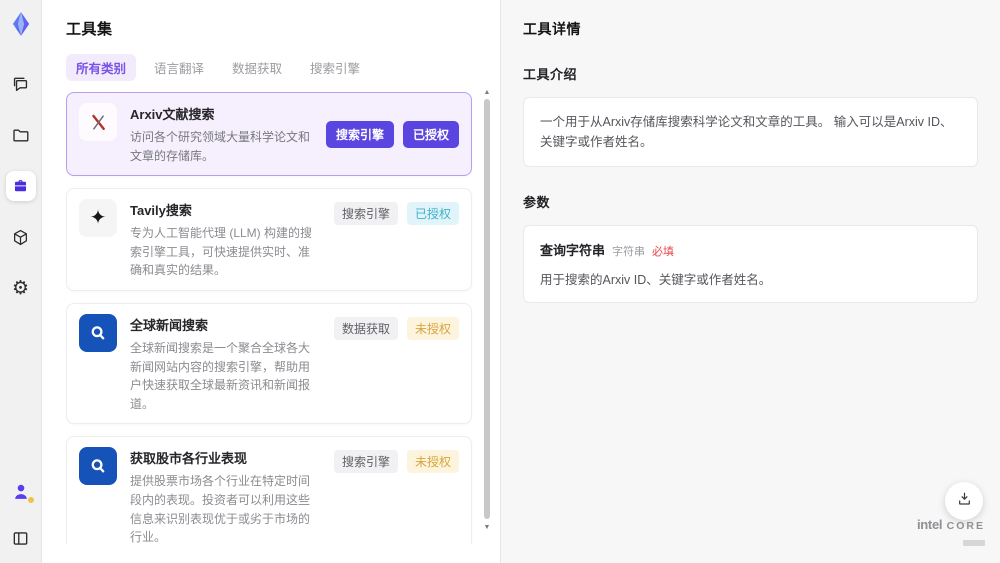 The width and height of the screenshot is (1000, 563). Describe the element at coordinates (537, 202) in the screenshot. I see `params-heading: 参数` at that location.